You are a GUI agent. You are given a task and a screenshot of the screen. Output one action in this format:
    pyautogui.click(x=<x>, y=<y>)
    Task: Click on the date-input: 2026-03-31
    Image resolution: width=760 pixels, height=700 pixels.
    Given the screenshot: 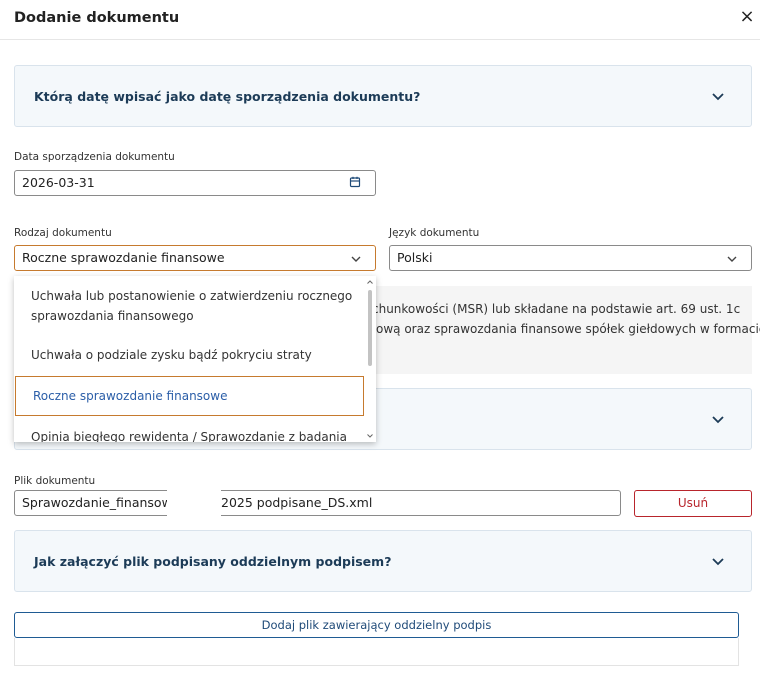 What is the action you would take?
    pyautogui.click(x=195, y=183)
    